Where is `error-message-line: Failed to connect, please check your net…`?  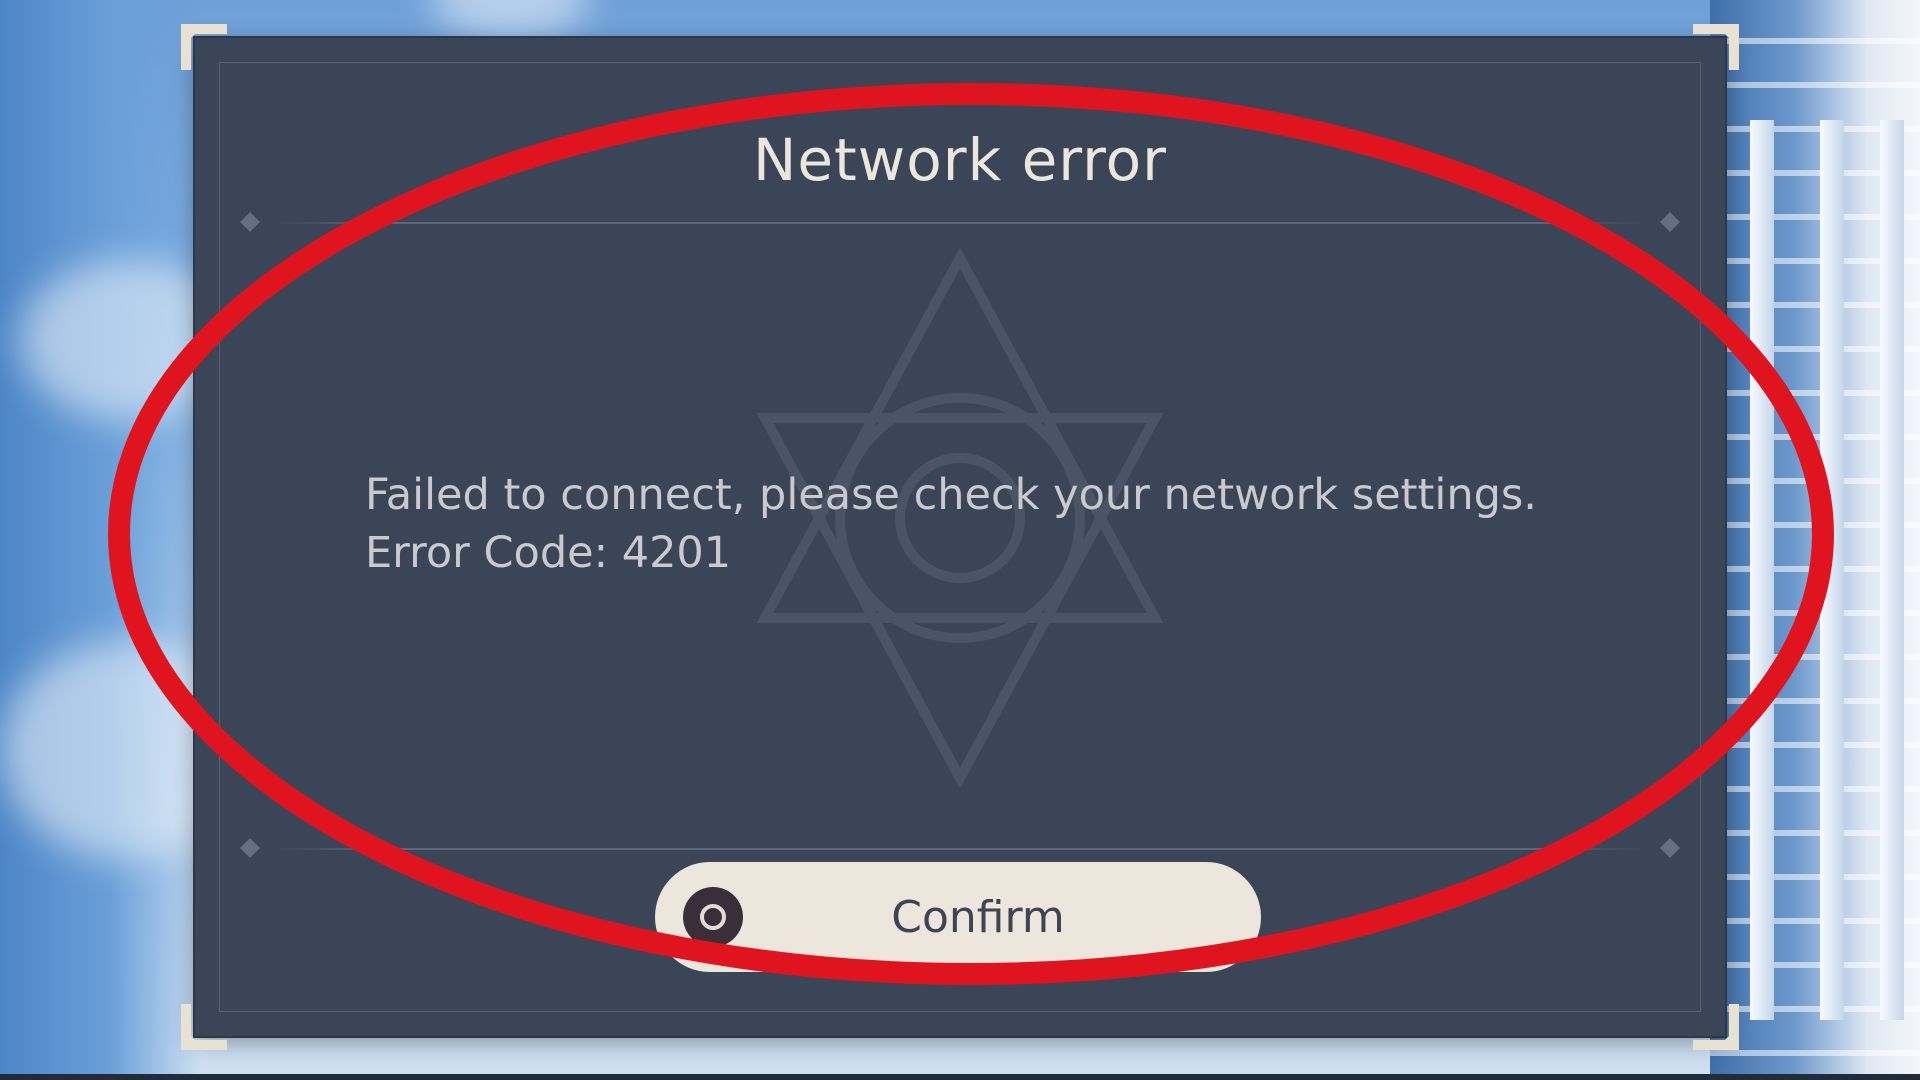 error-message-line: Failed to connect, please check your net… is located at coordinates (951, 495).